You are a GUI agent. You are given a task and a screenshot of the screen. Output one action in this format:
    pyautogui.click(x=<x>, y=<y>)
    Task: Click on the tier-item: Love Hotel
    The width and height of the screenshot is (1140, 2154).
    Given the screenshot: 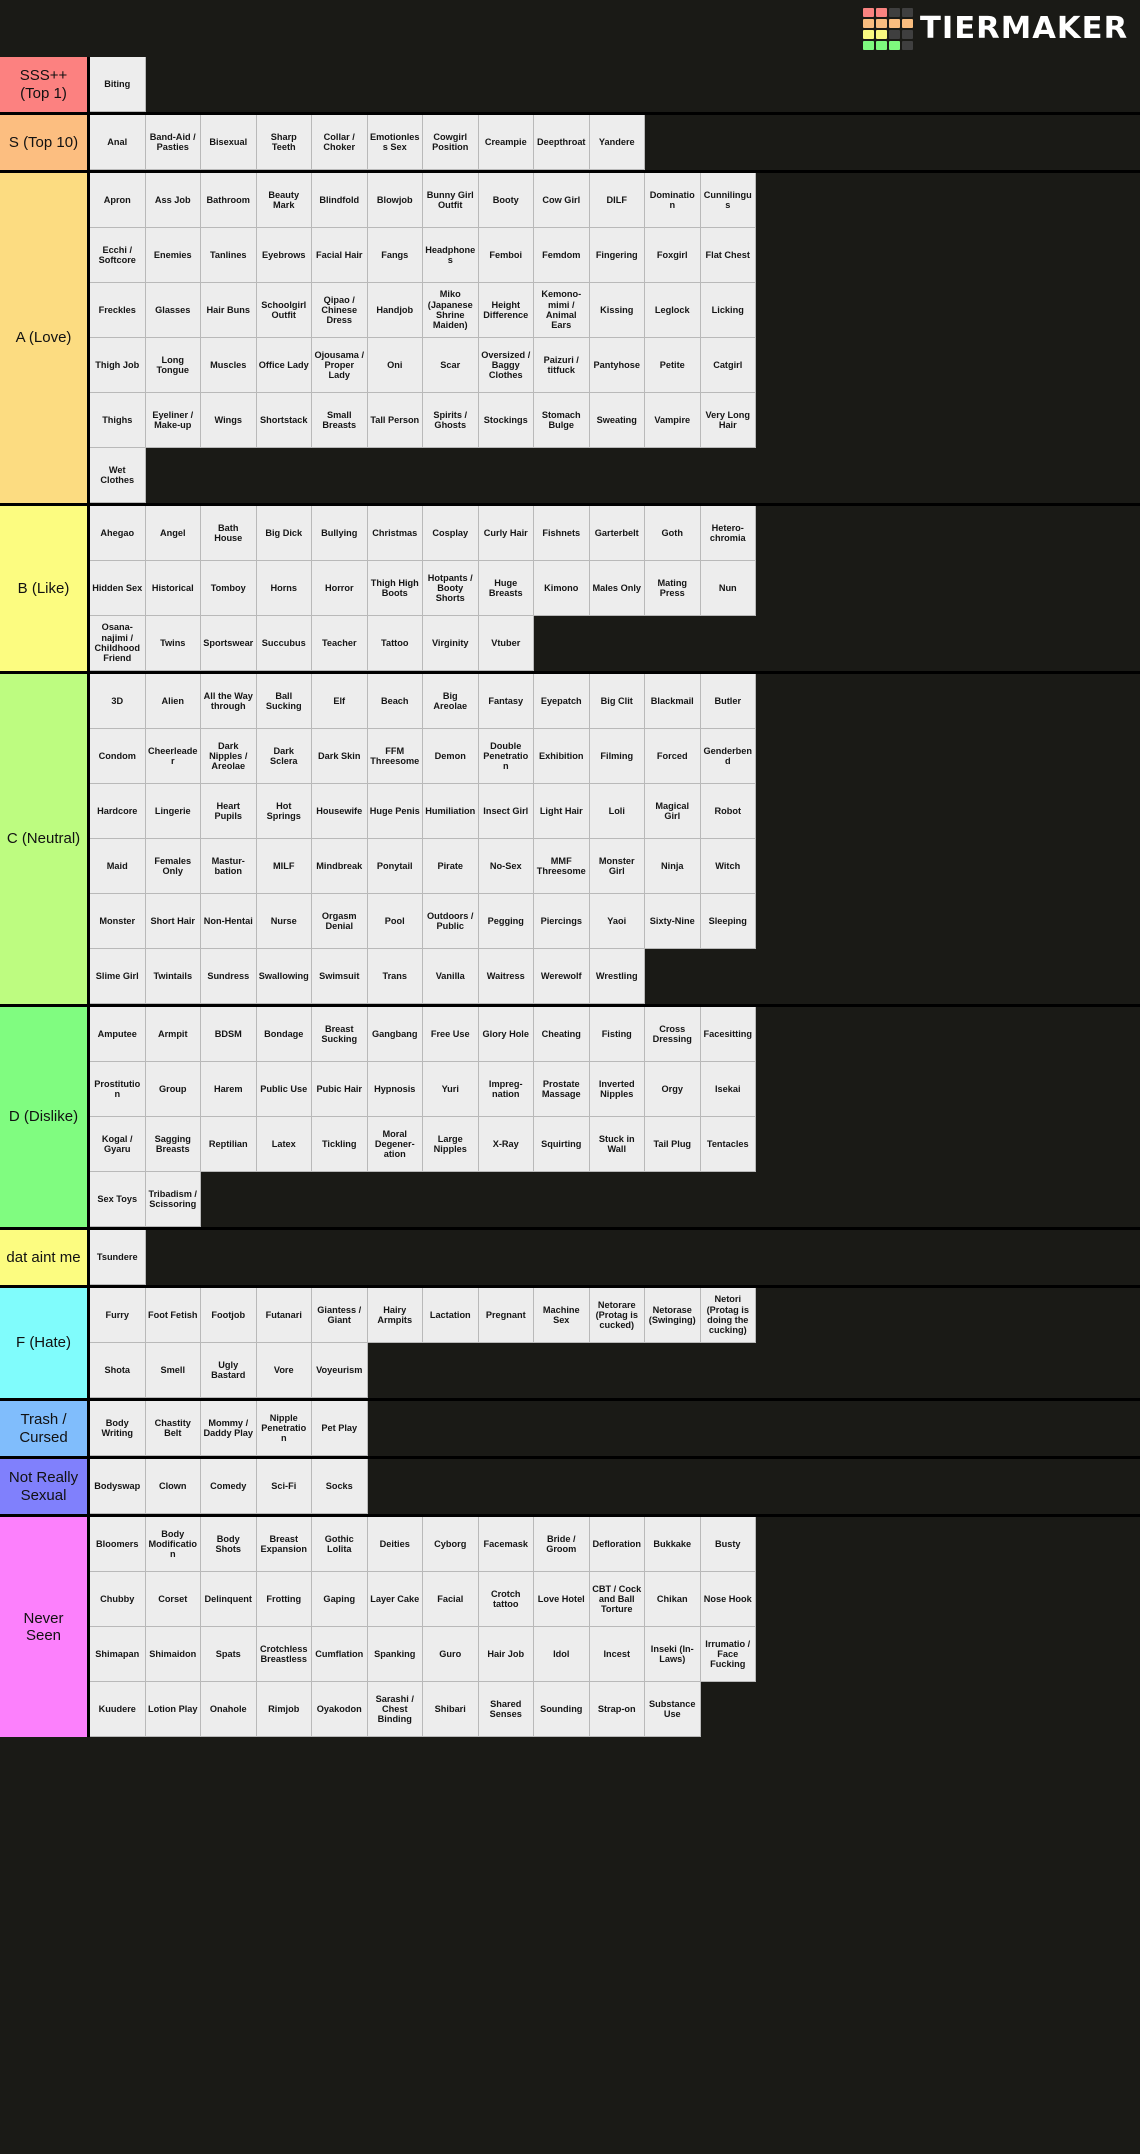 What is the action you would take?
    pyautogui.click(x=562, y=1599)
    